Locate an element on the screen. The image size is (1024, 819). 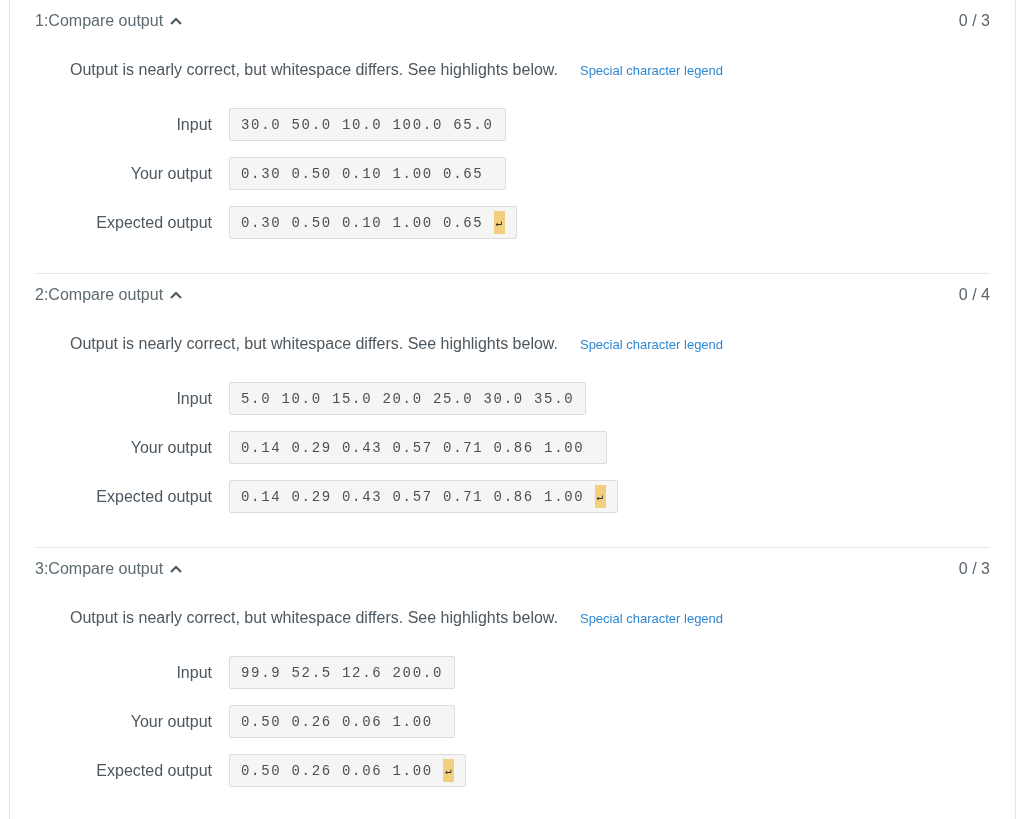
test-toggle: 2:Compare output is located at coordinates (109, 295).